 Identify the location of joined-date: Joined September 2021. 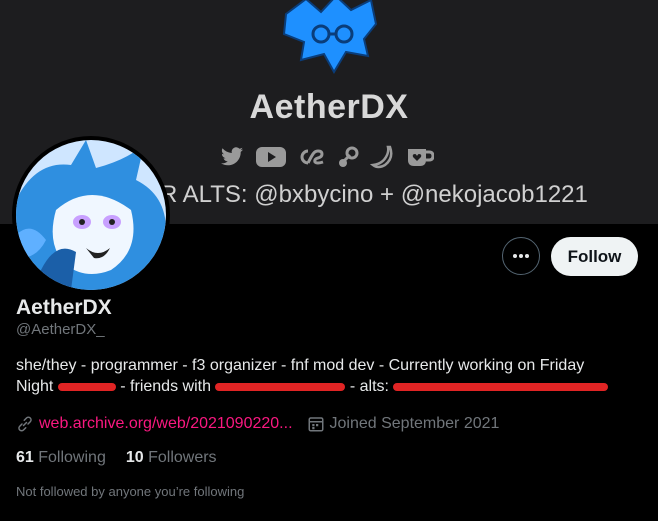
(414, 423).